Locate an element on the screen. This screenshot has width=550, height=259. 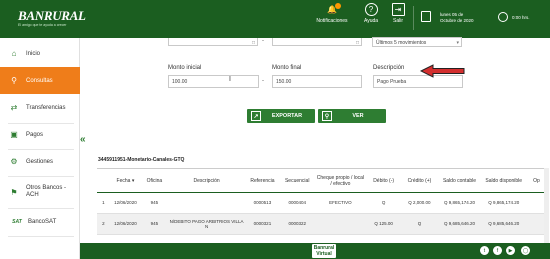
calendar-icon is located at coordinates (426, 16).